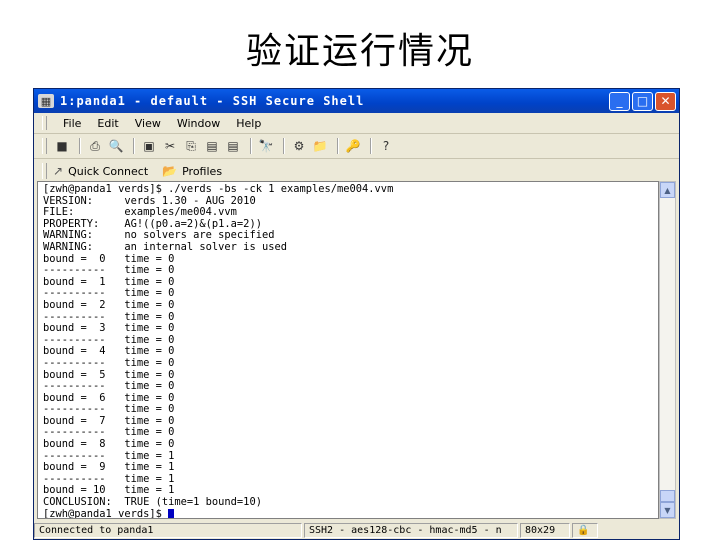  Describe the element at coordinates (356, 171) in the screenshot. I see `quick-connect-bar: ↗ Quick Connect 📂 Profiles` at that location.